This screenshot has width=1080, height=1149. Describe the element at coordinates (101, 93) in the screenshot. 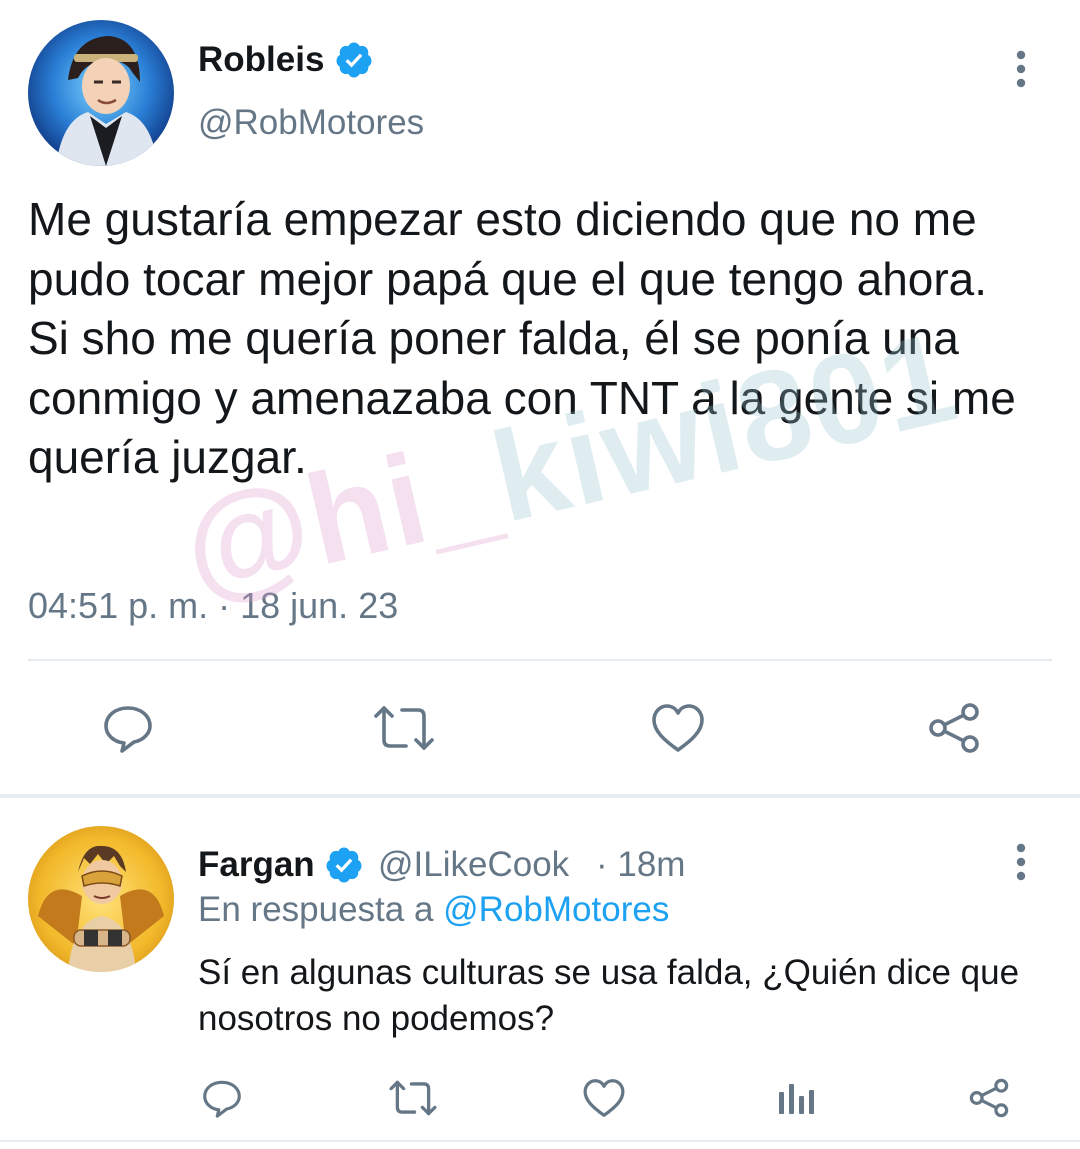

I see `author-avatar` at that location.